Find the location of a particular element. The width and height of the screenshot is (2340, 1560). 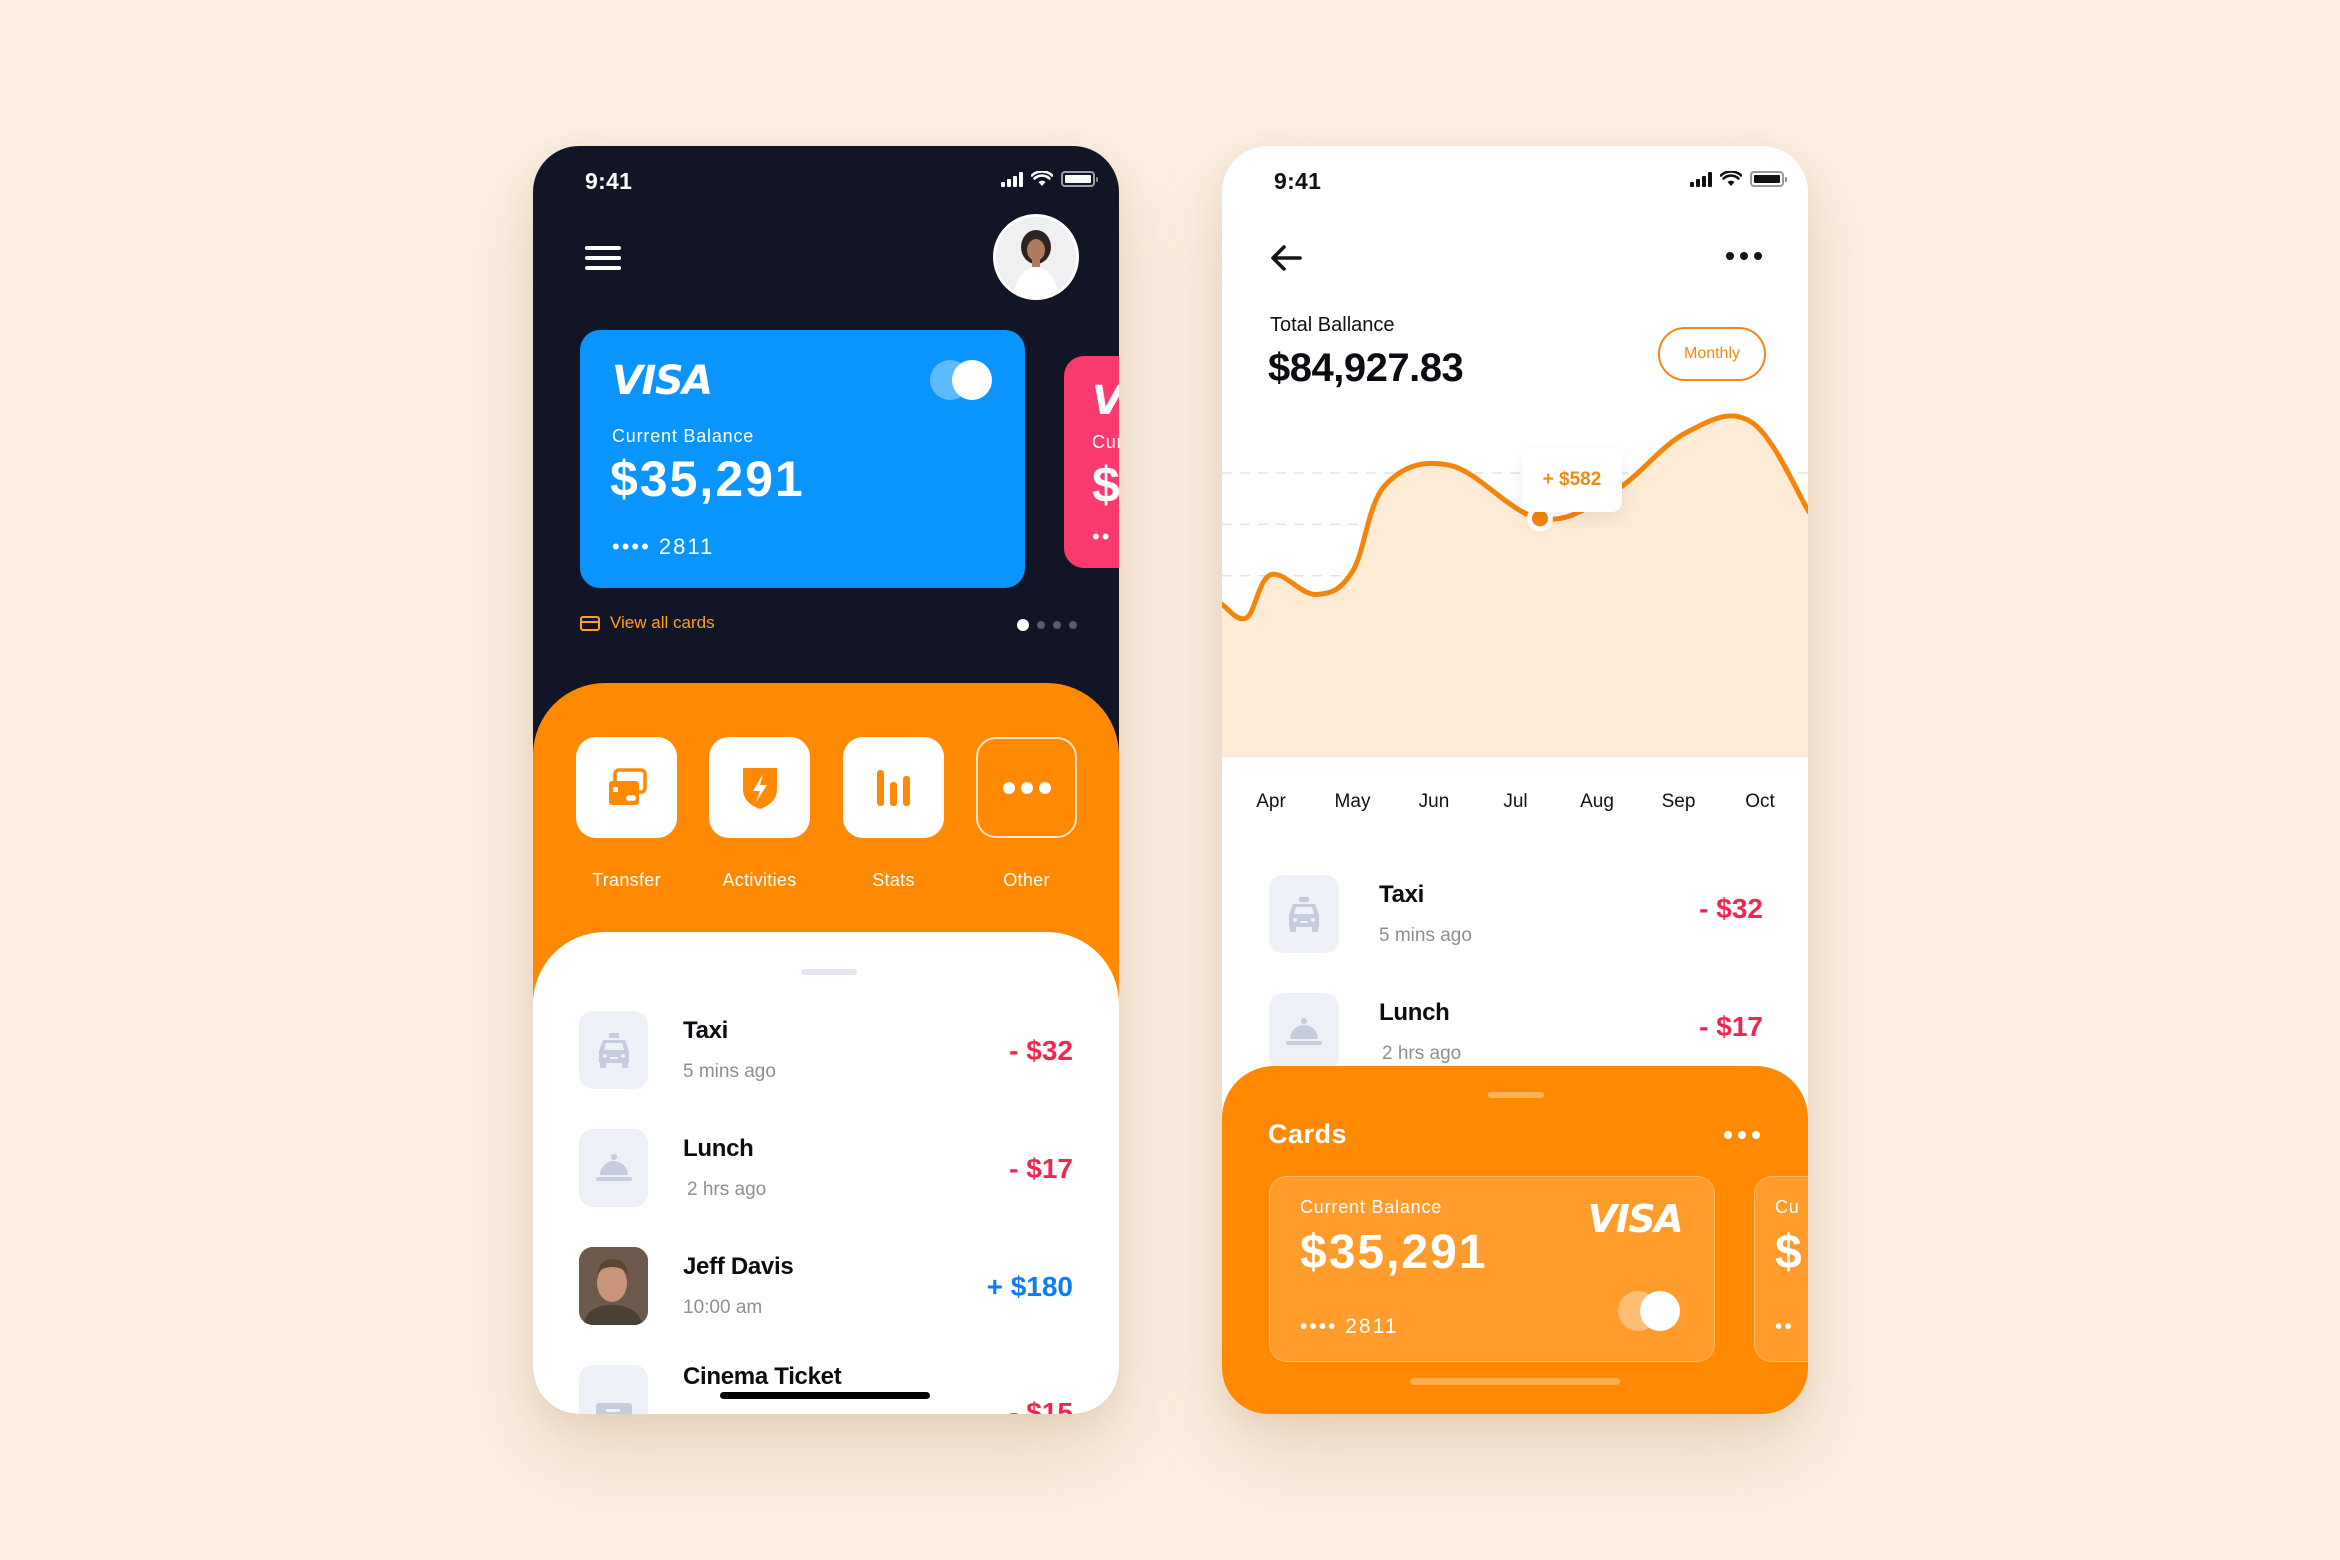

action-transfer: Transfer is located at coordinates (626, 814).